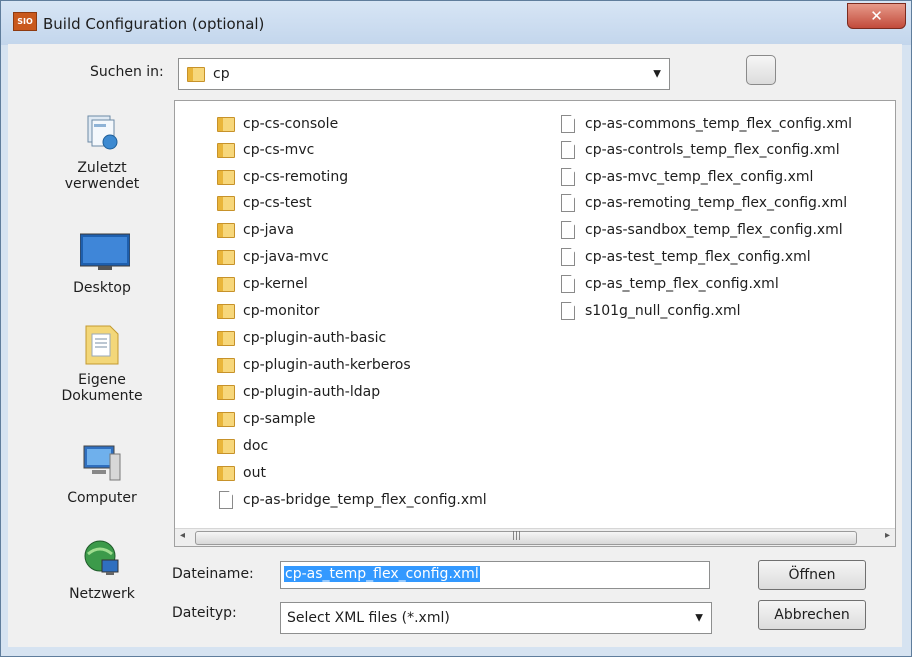 The image size is (912, 657). Describe the element at coordinates (102, 396) in the screenshot. I see `place-label: Dokumente` at that location.